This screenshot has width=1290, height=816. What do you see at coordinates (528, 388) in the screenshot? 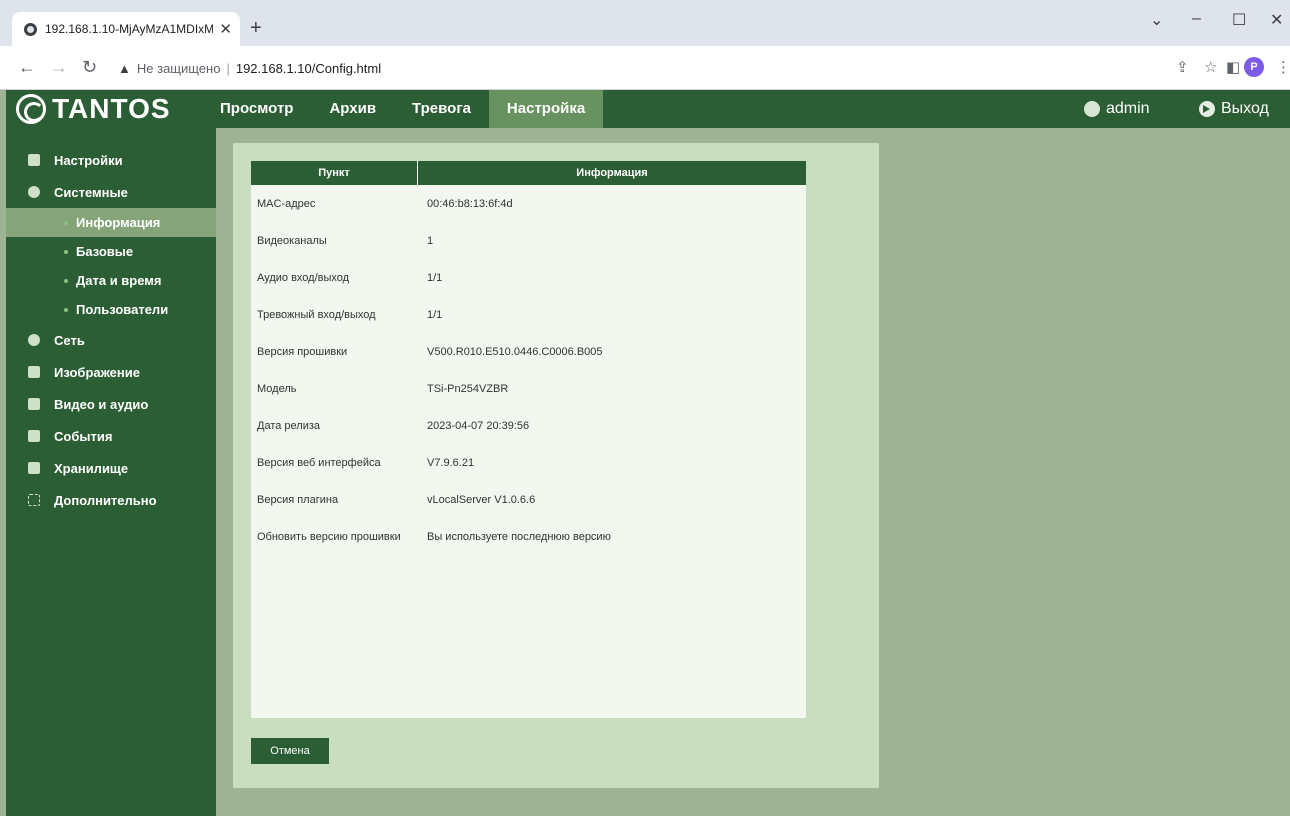
I see `table-row: Модель TSi-Pn254VZBR` at bounding box center [528, 388].